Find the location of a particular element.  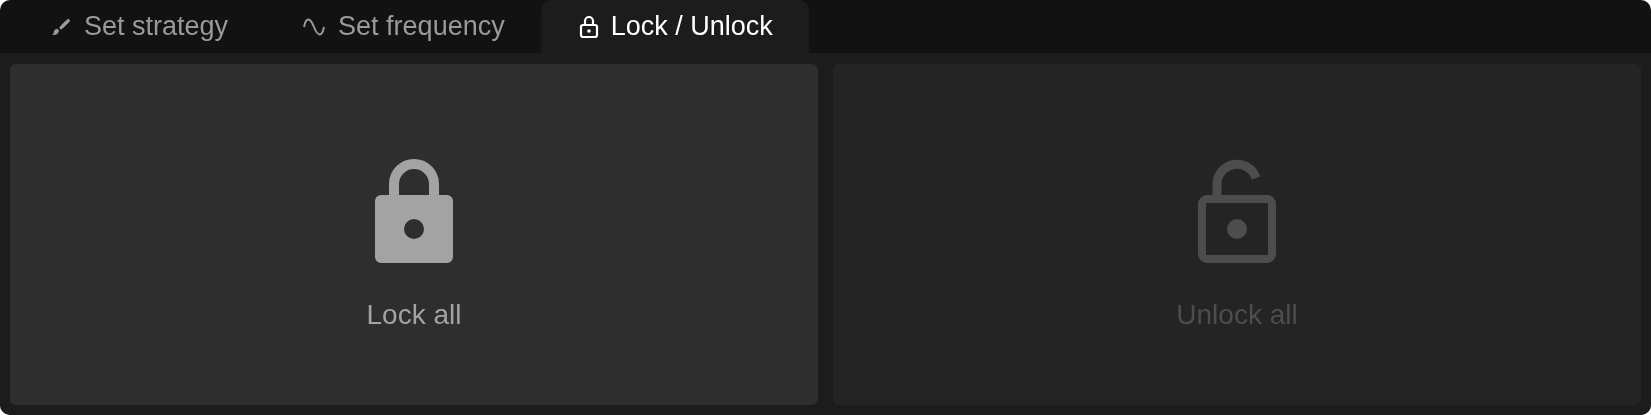

tab: Set strategy is located at coordinates (138, 26).